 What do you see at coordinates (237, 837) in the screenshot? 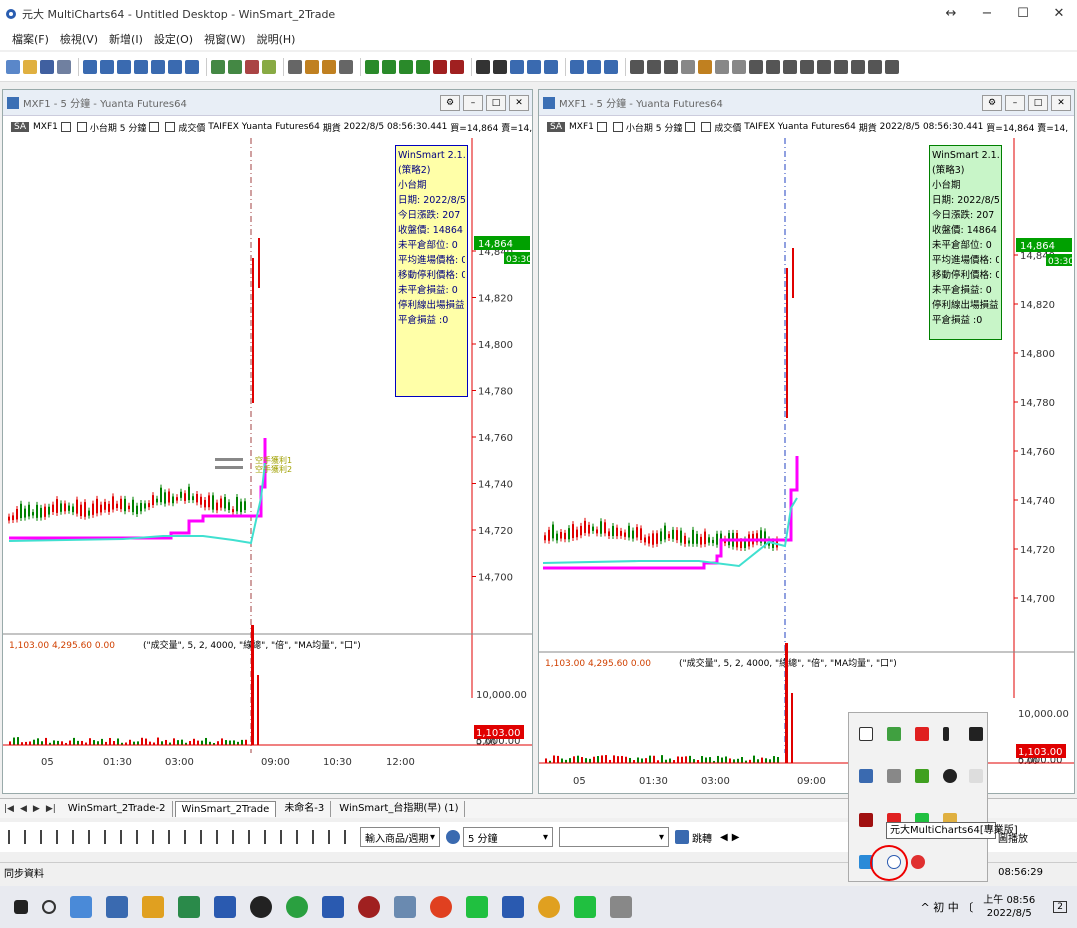
I see `text-tool-icon` at bounding box center [237, 837].